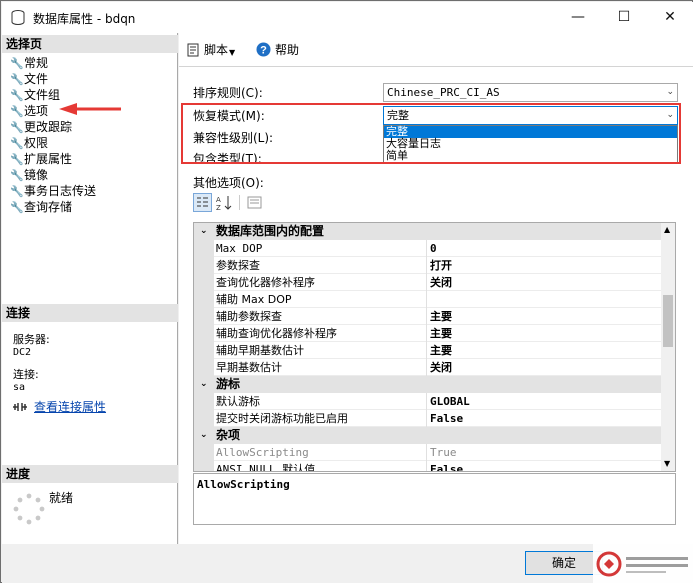 This screenshot has width=693, height=583. Describe the element at coordinates (282, 418) in the screenshot. I see `grid-row-name: 提交时关闭游标功能已启用` at that location.